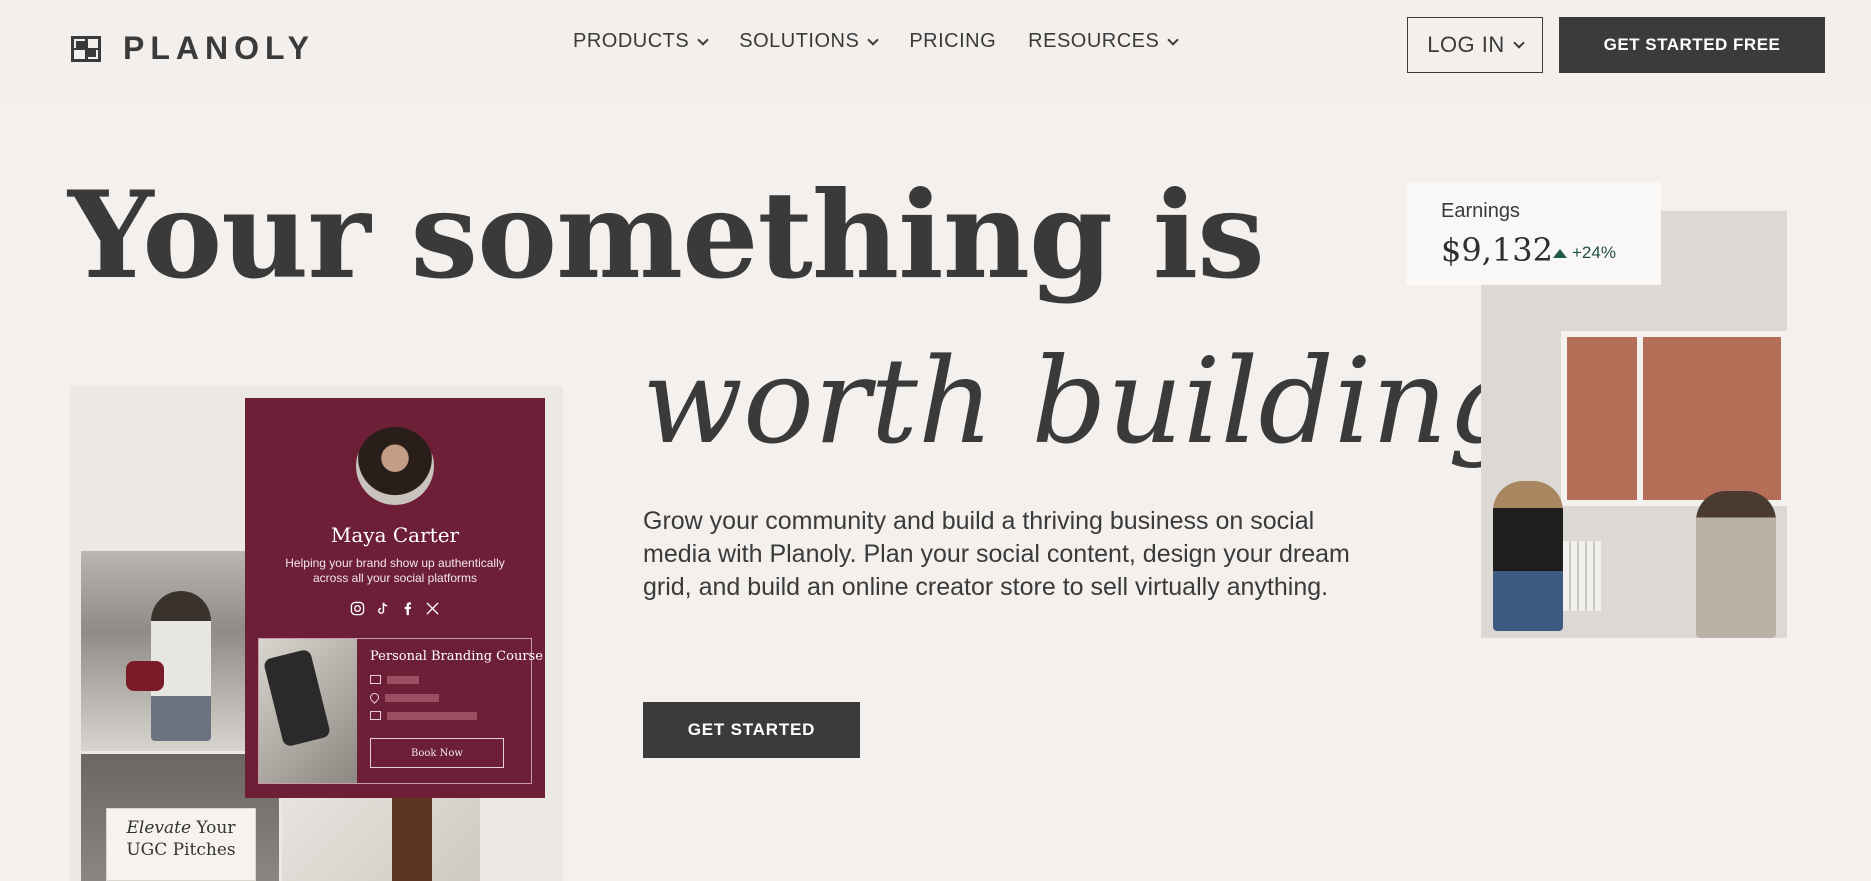 This screenshot has width=1871, height=881. I want to click on nav-item-label: SOLUTIONS, so click(799, 41).